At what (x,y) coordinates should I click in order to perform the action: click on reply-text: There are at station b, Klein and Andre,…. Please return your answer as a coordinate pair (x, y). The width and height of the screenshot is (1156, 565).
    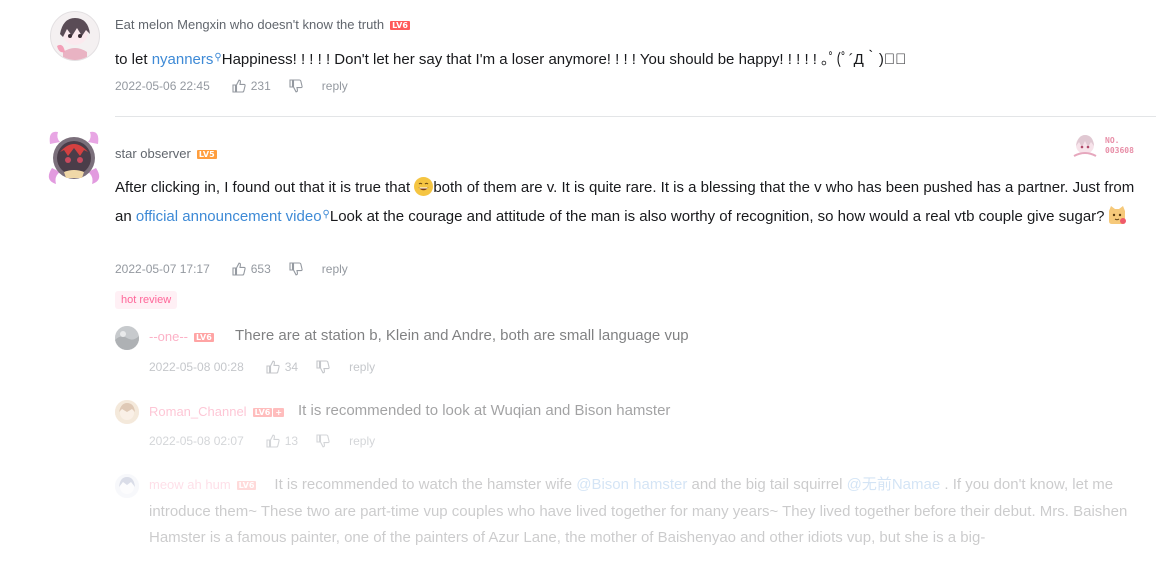
    Looking at the image, I should click on (462, 335).